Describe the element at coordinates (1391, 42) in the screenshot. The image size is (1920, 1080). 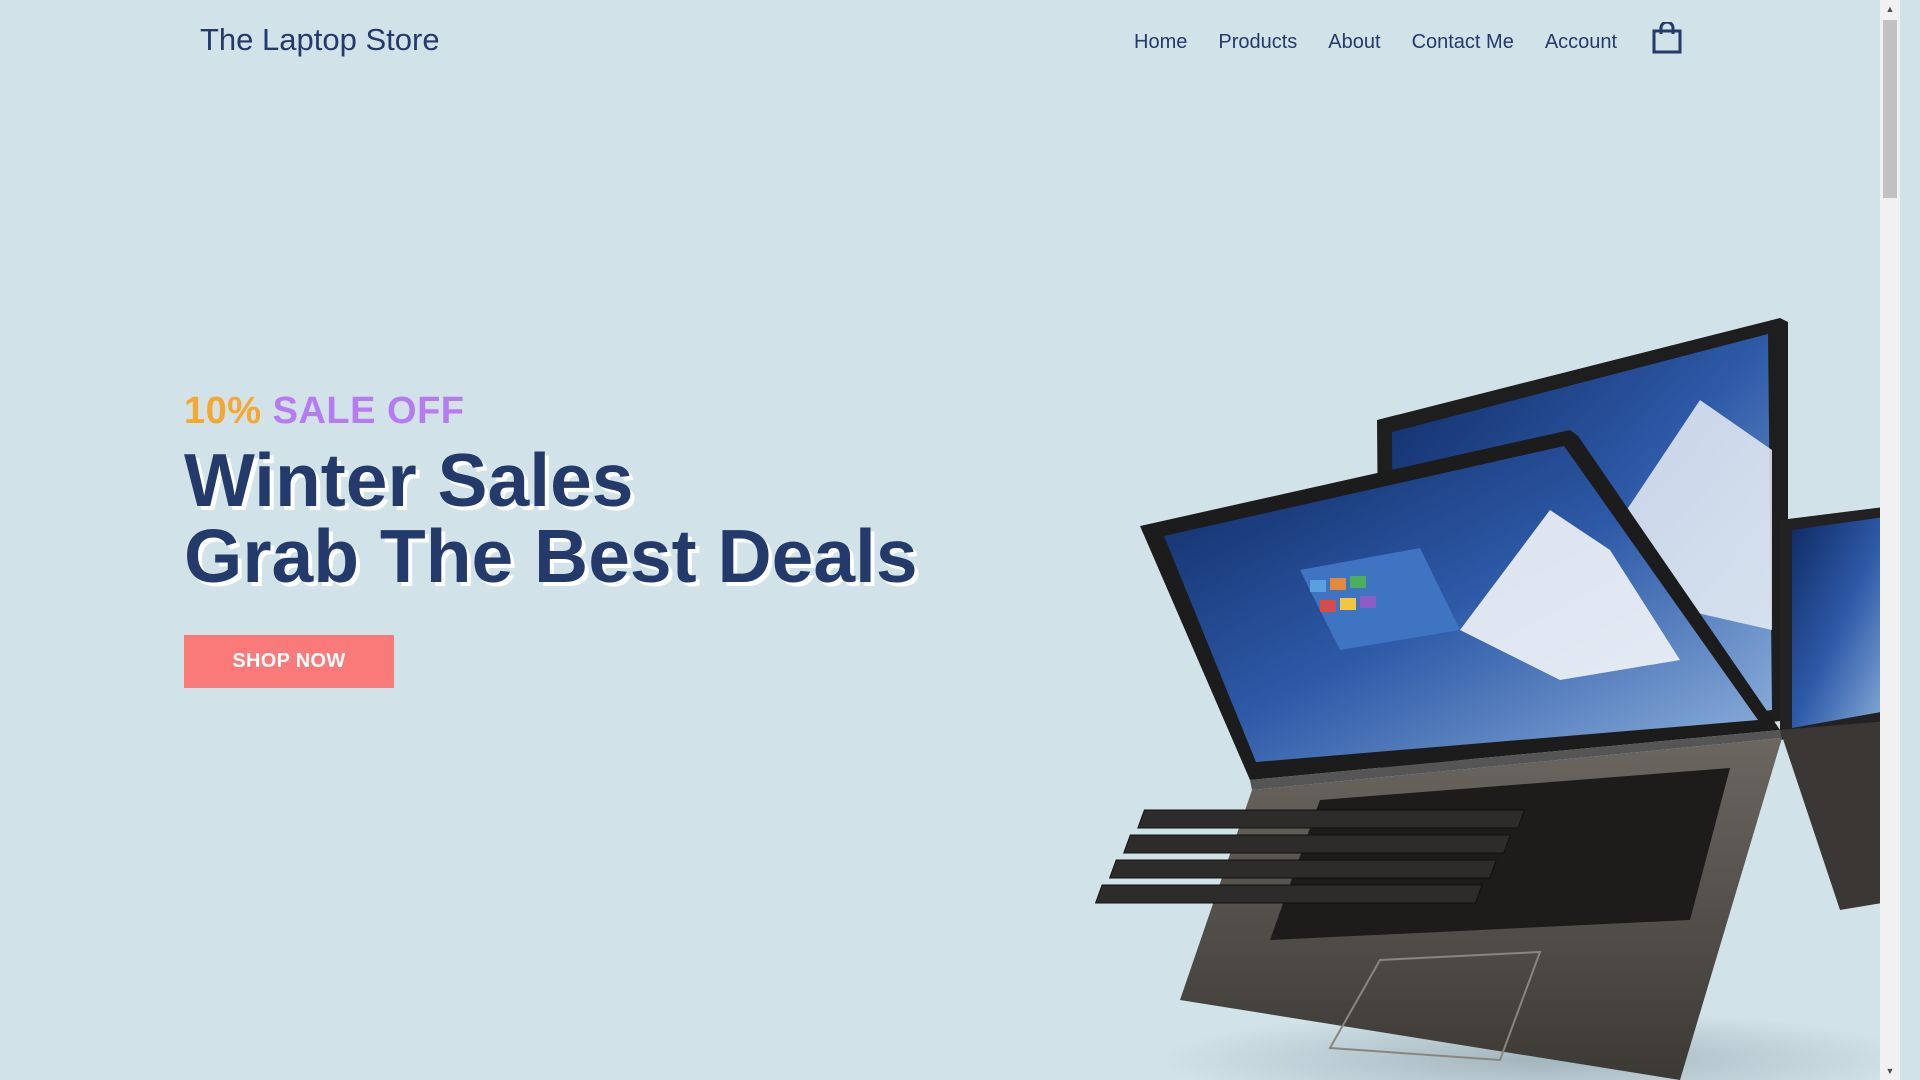
I see `main-nav: Home Products About Contact Me Account` at that location.